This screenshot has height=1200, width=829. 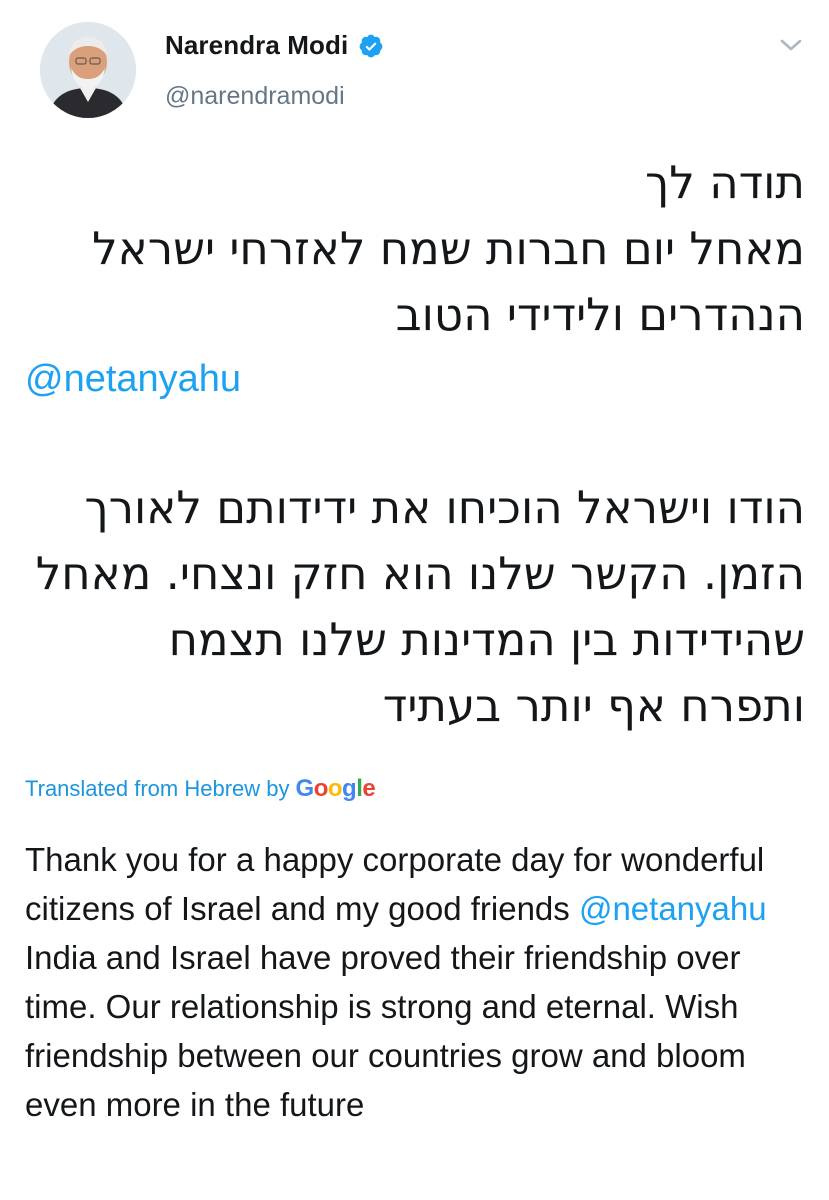 What do you see at coordinates (371, 46) in the screenshot?
I see `verified-badge-icon` at bounding box center [371, 46].